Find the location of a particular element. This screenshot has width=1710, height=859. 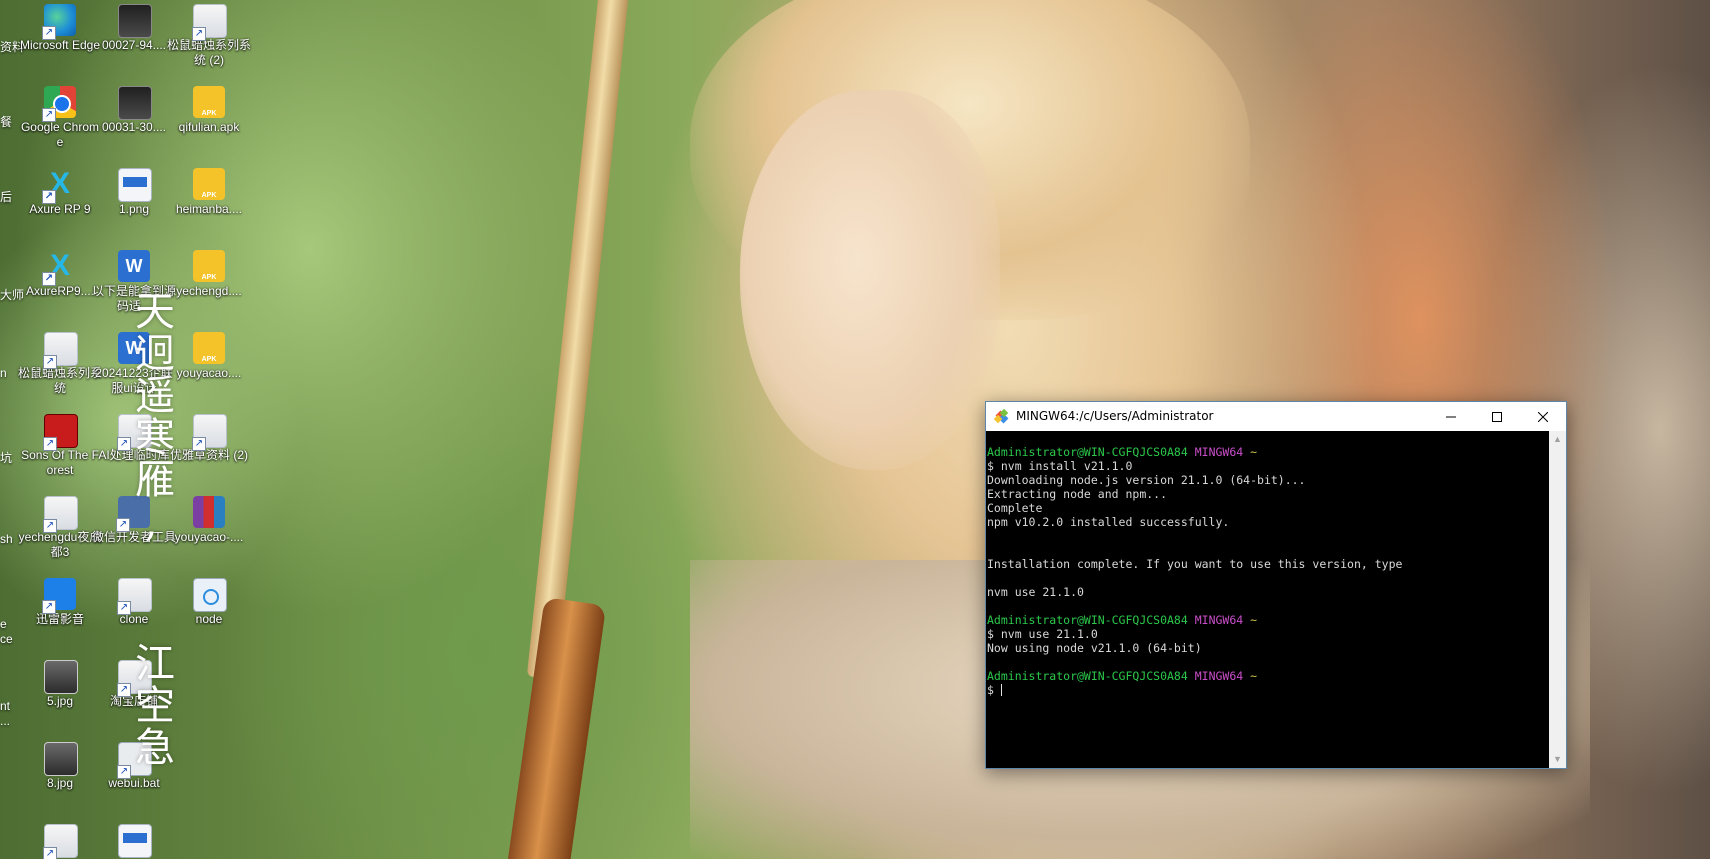

game-icon is located at coordinates (60, 432).